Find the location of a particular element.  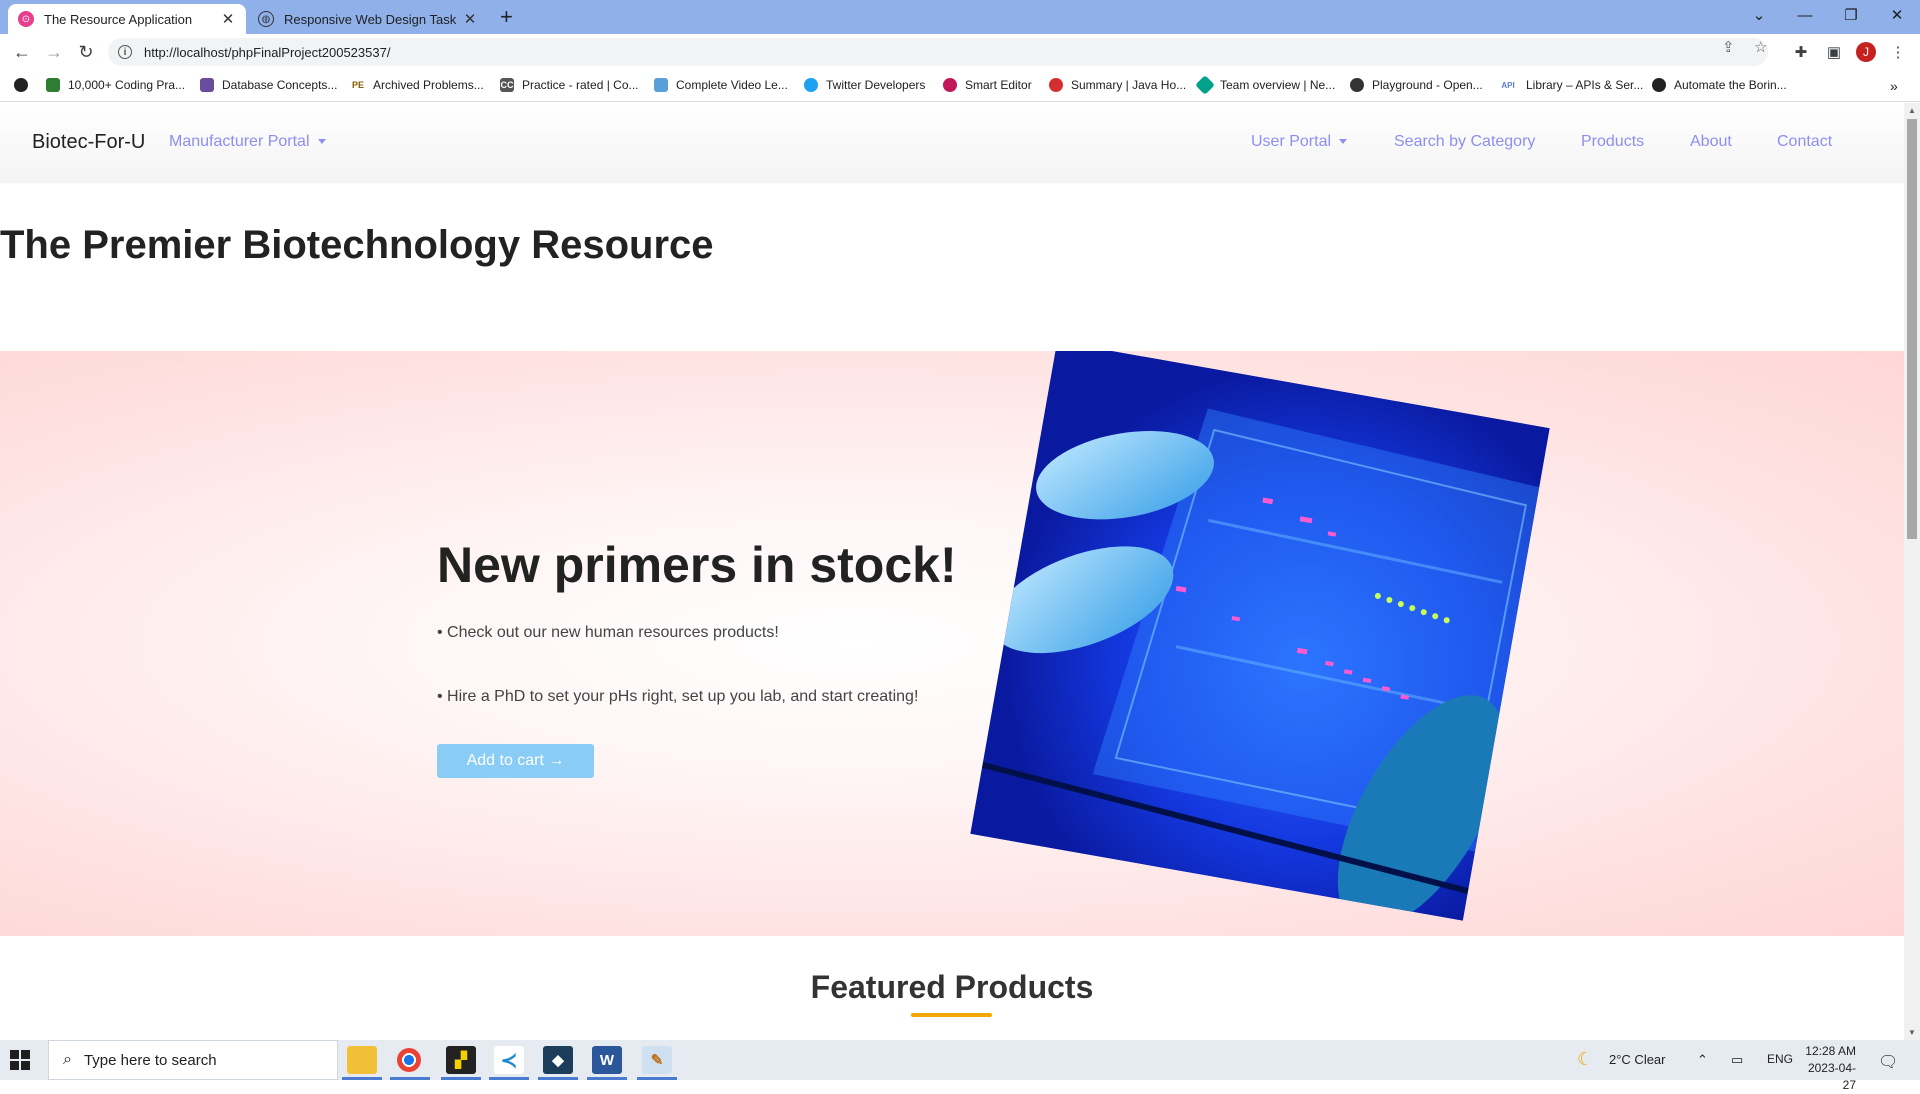

reload-icon: ↻ is located at coordinates (86, 52).